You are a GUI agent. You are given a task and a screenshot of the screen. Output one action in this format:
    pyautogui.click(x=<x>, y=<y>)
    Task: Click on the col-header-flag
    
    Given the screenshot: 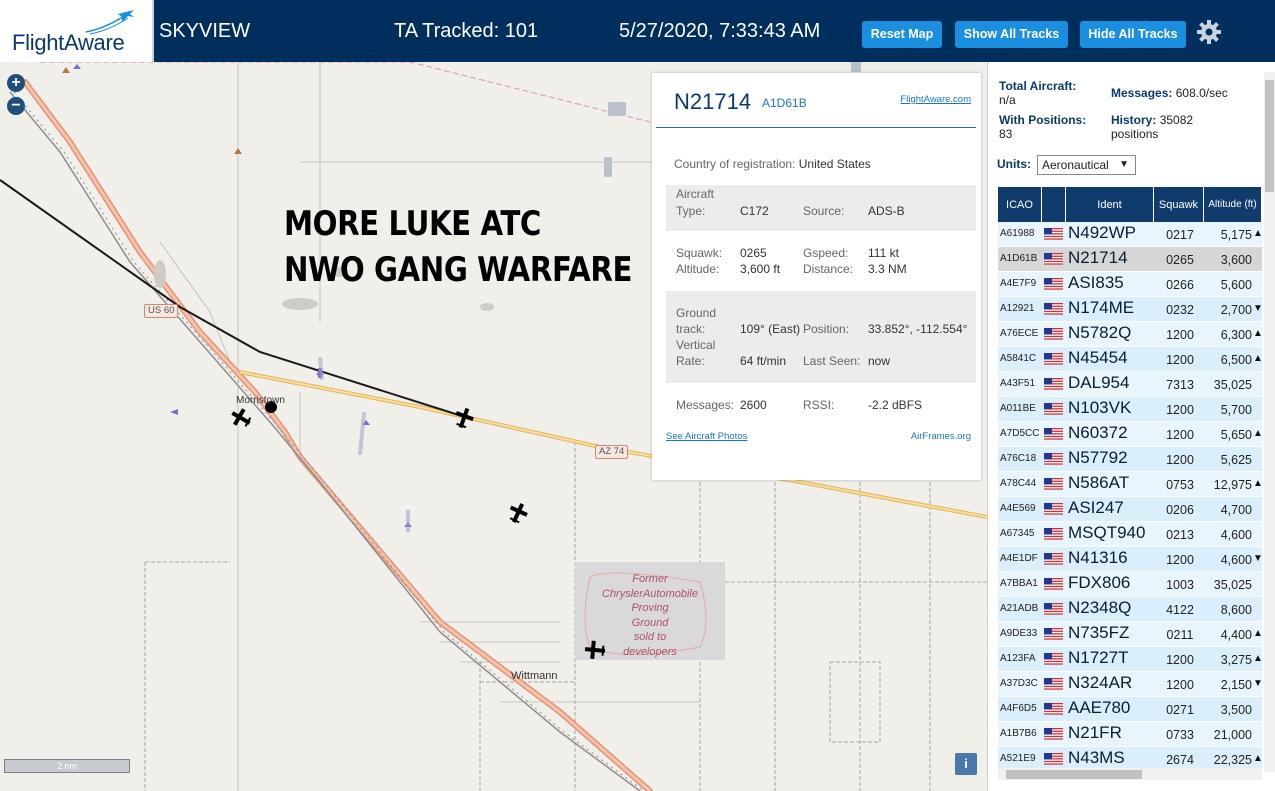 What is the action you would take?
    pyautogui.click(x=1054, y=204)
    